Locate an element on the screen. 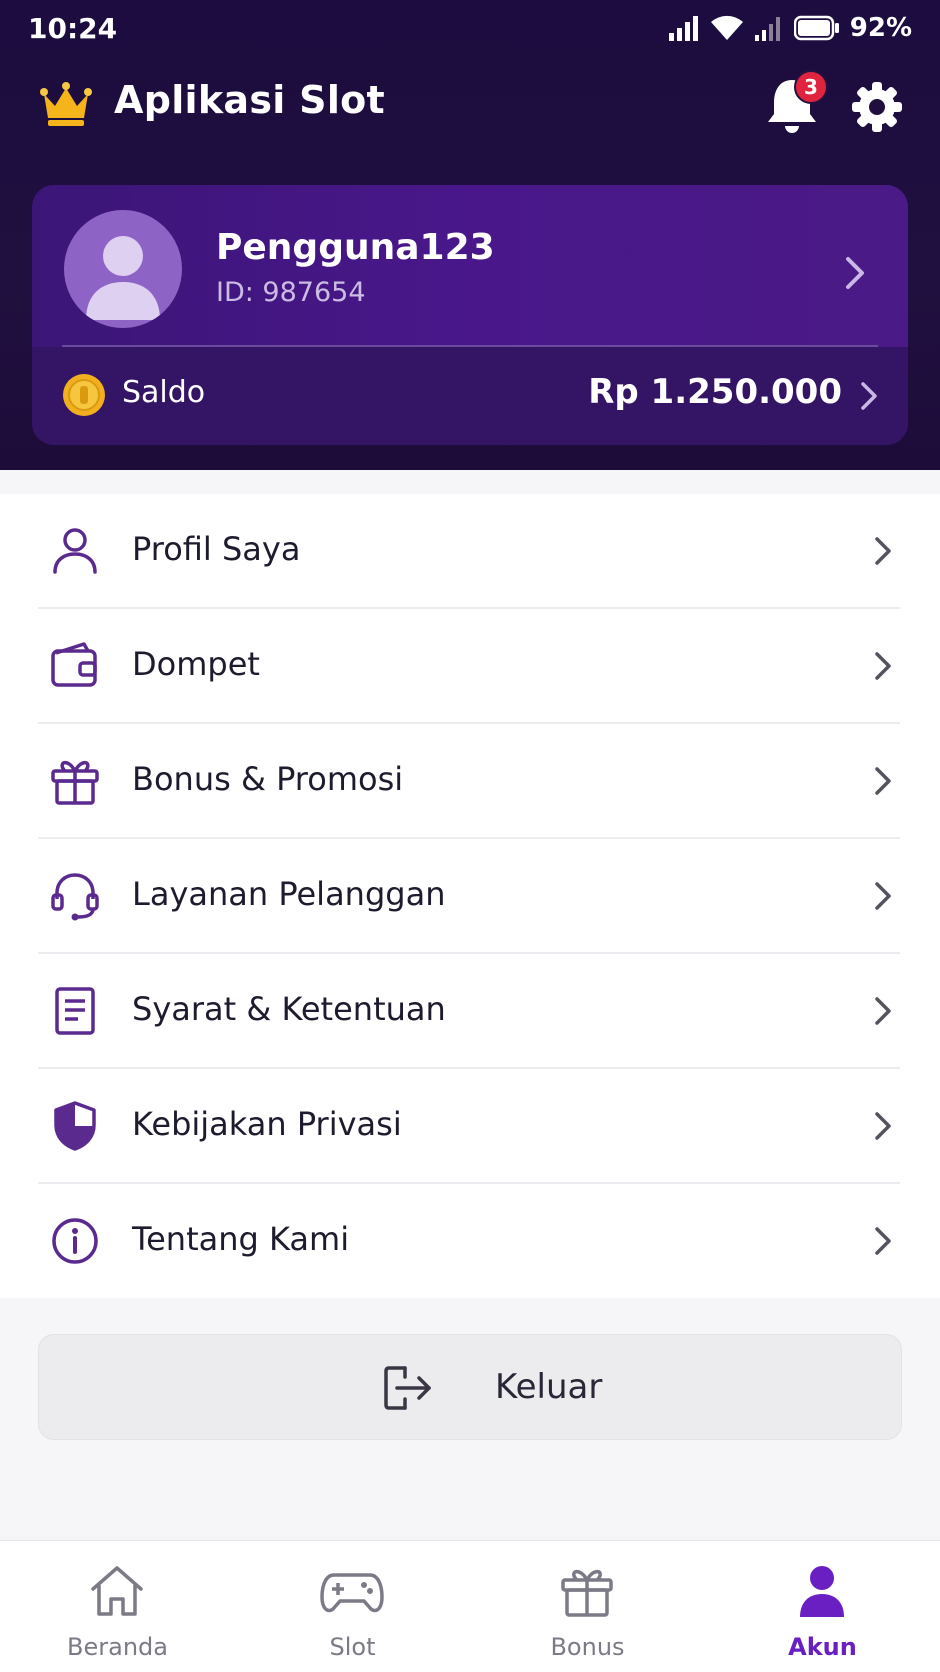 This screenshot has width=940, height=1672. nav-label: Beranda is located at coordinates (117, 1647).